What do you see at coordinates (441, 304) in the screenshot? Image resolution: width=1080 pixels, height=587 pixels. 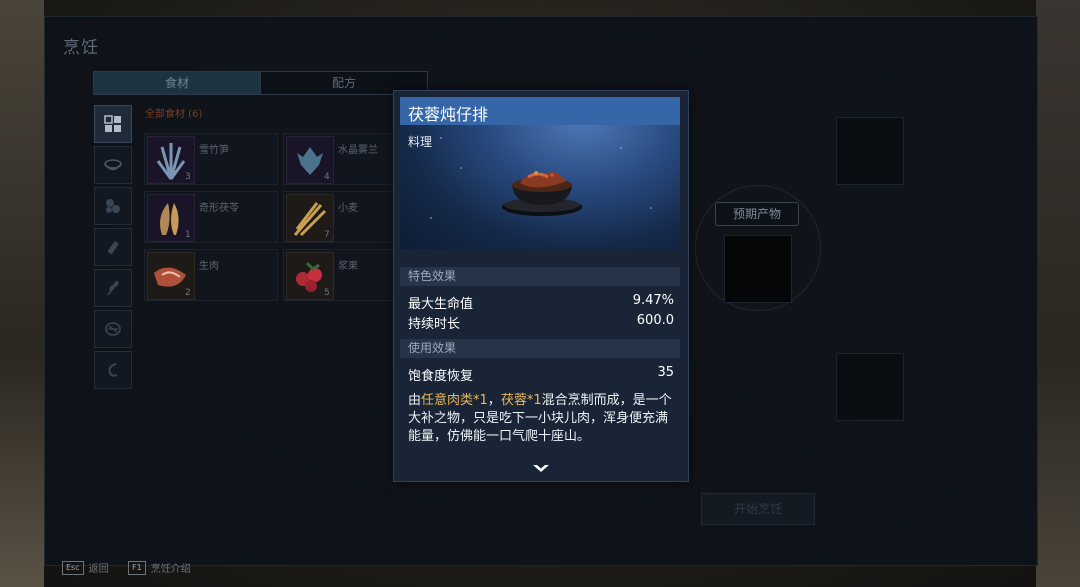 I see `stat-label: 最大生命值` at bounding box center [441, 304].